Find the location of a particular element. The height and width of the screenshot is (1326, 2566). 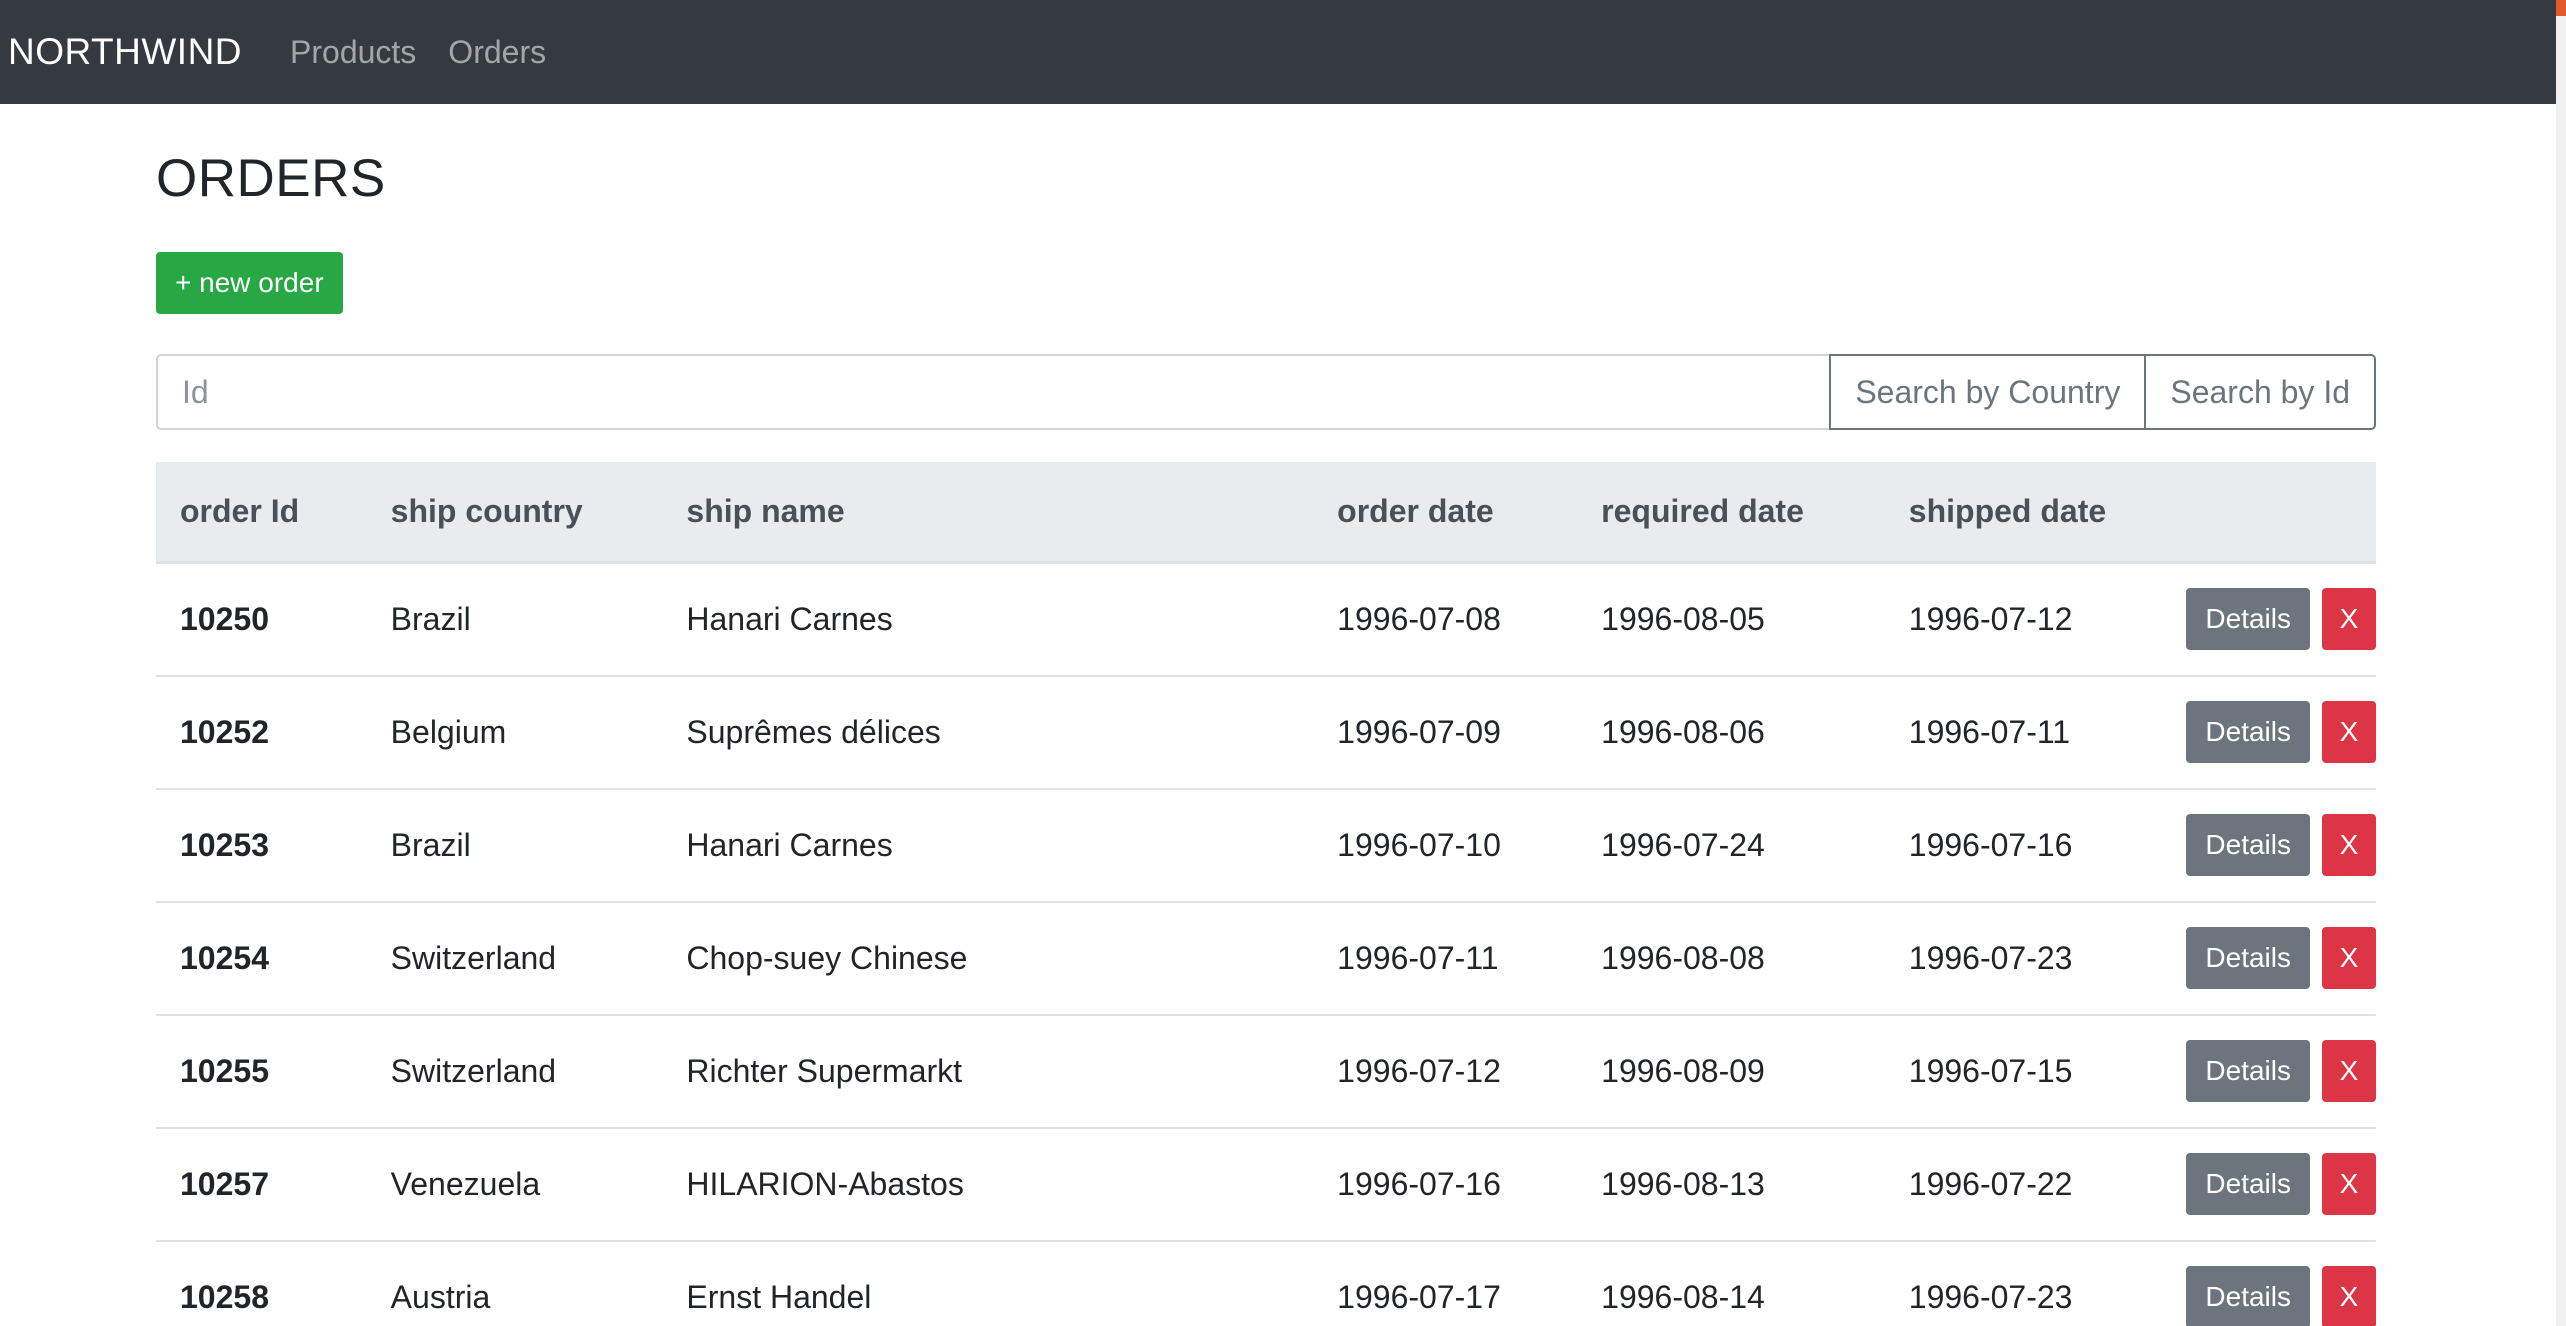

required-date-cell: 1996-08-06 is located at coordinates (1731, 731).